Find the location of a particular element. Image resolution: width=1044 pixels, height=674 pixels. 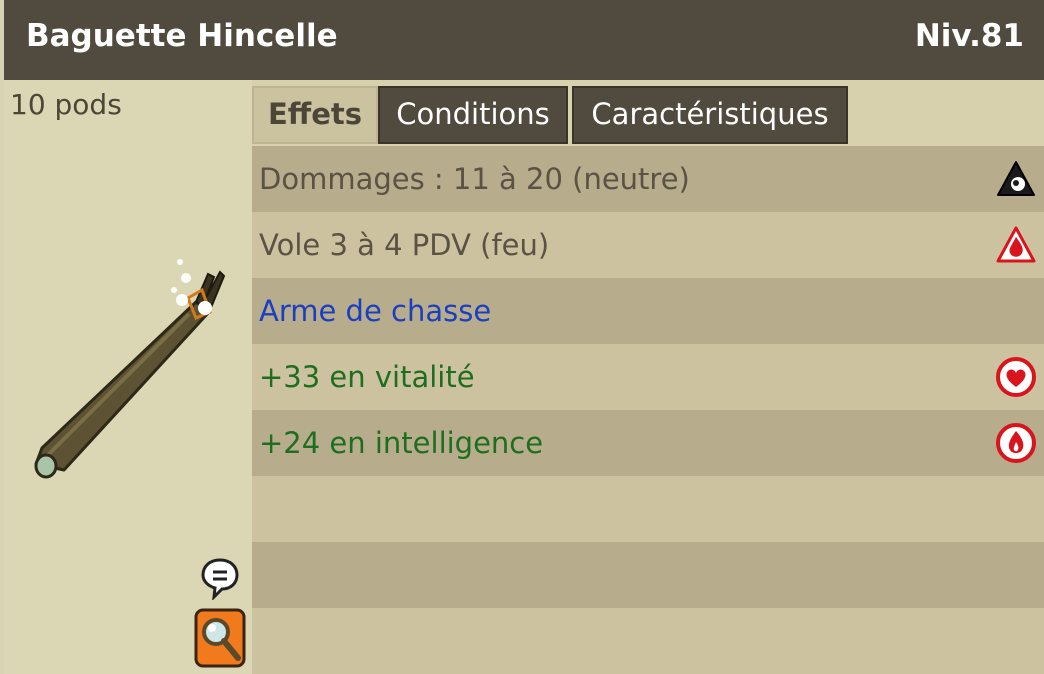

wand-item-image is located at coordinates (130, 369).